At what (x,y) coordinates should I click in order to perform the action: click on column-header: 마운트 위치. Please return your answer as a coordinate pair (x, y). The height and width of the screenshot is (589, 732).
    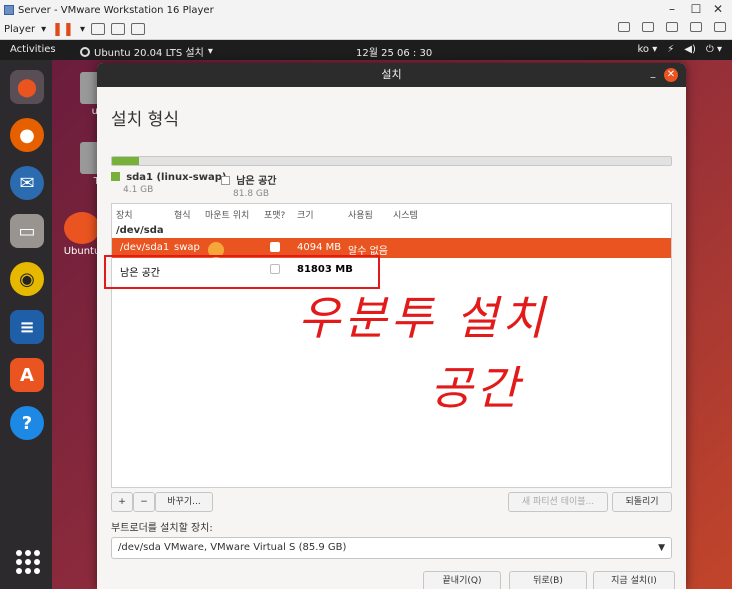
    Looking at the image, I should click on (227, 214).